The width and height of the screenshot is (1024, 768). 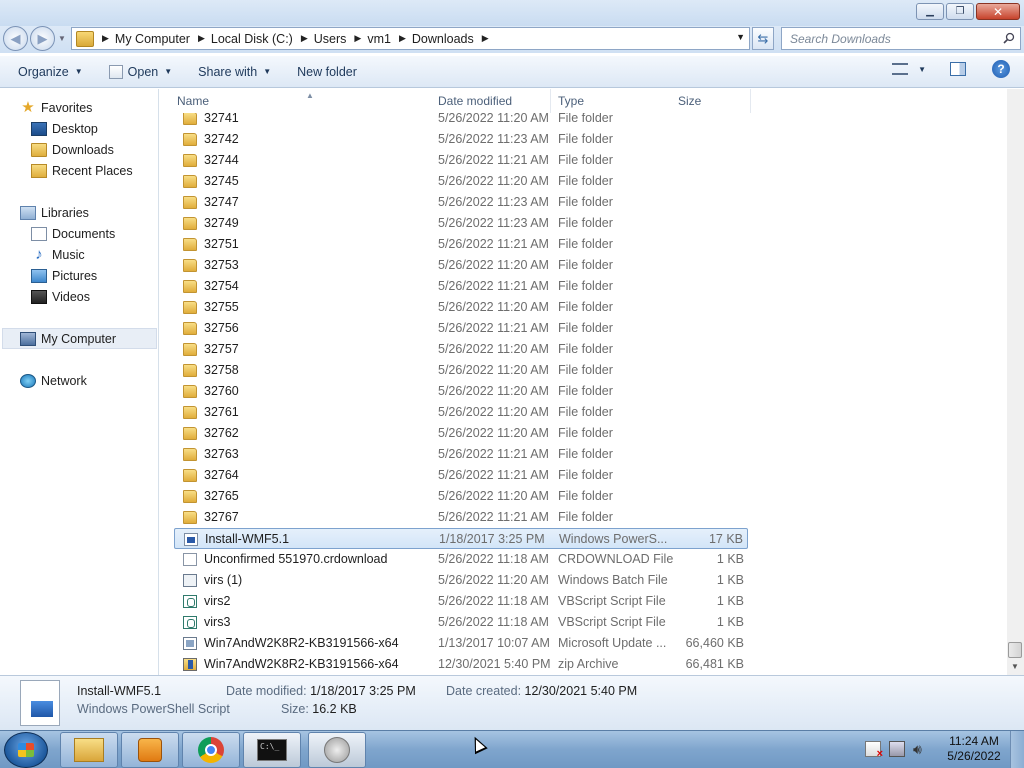 I want to click on nav-videos: Videos, so click(x=60, y=296).